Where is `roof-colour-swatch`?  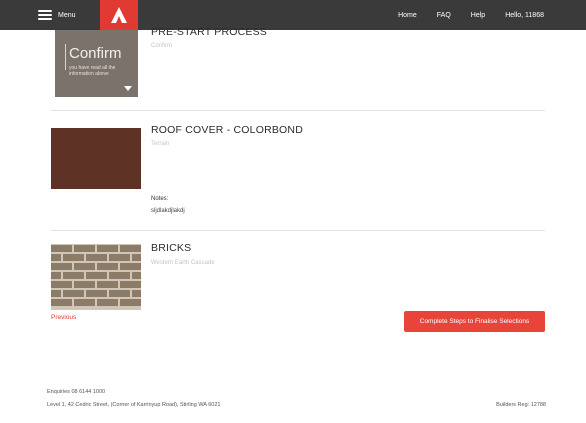
roof-colour-swatch is located at coordinates (96, 158).